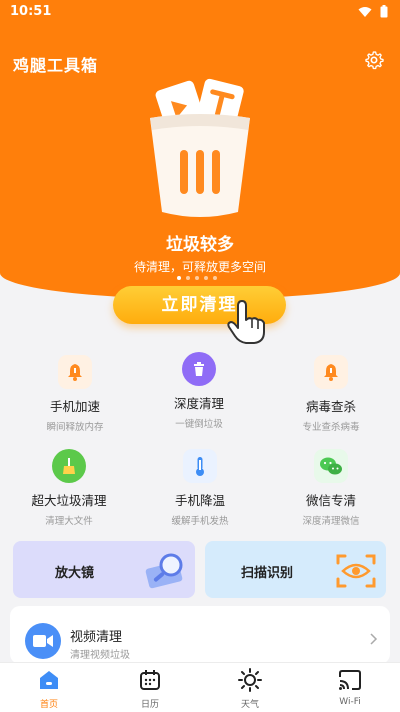  Describe the element at coordinates (250, 680) in the screenshot. I see `sun-icon` at that location.